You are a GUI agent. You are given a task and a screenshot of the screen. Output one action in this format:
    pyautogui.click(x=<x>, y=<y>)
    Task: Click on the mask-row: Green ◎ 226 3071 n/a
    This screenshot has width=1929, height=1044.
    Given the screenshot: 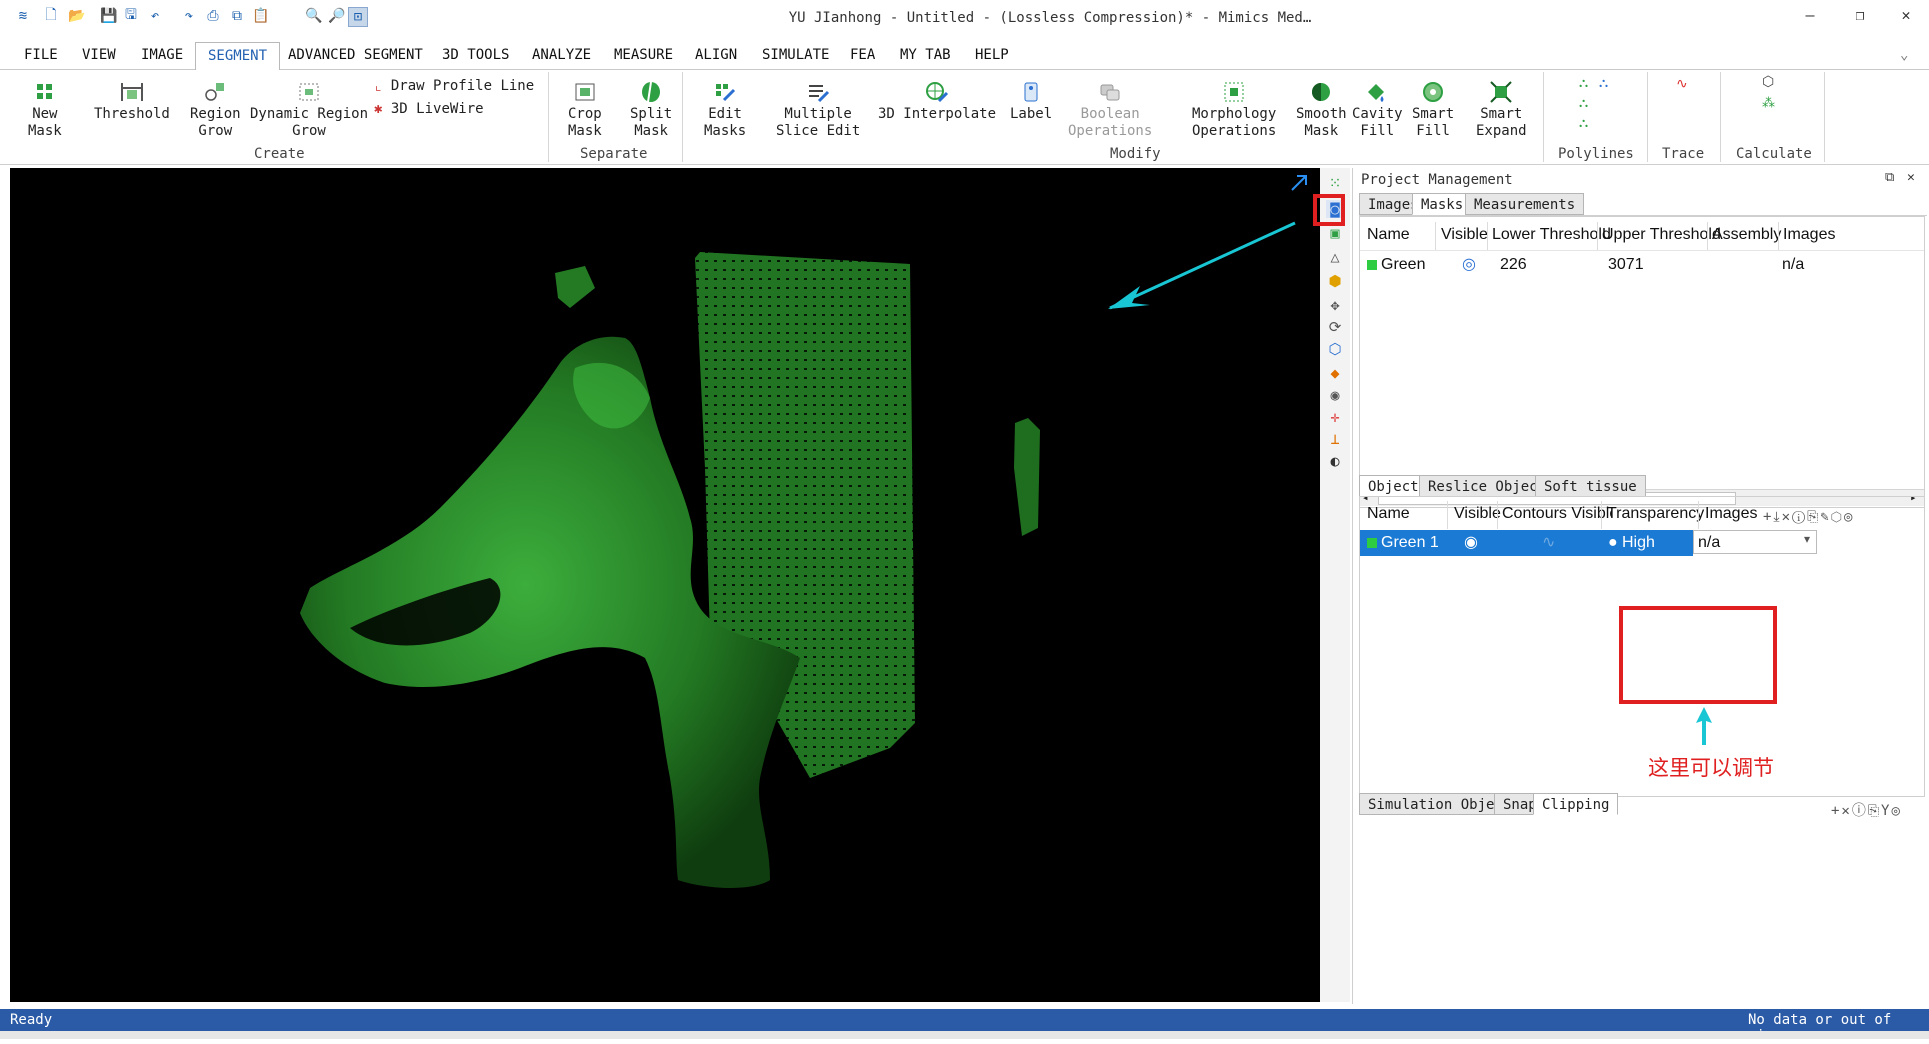 What is the action you would take?
    pyautogui.click(x=1642, y=265)
    